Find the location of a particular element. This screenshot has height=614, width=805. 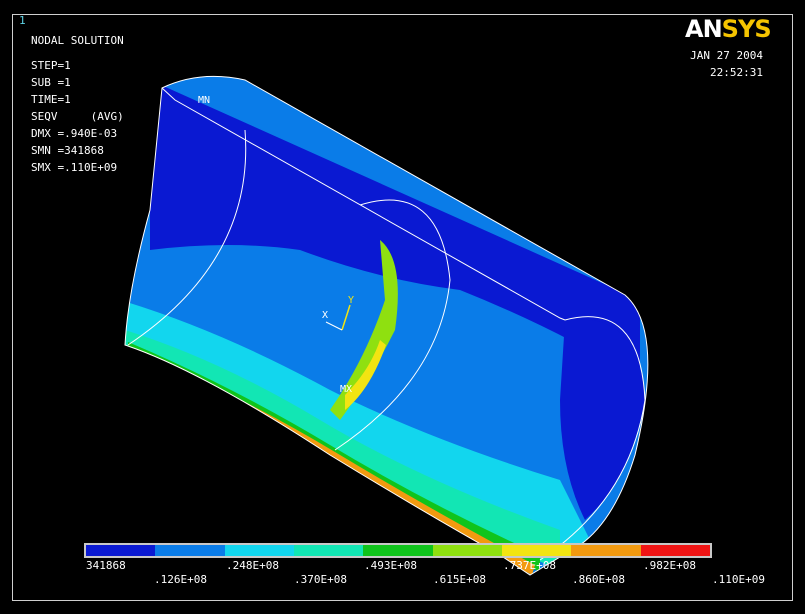

triad-x: X is located at coordinates (325, 315).